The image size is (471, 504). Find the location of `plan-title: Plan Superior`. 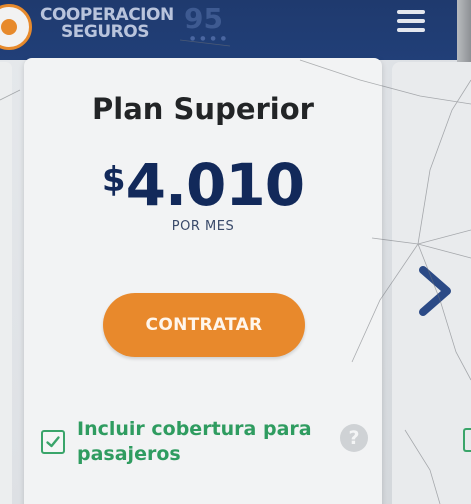

plan-title: Plan Superior is located at coordinates (203, 109).